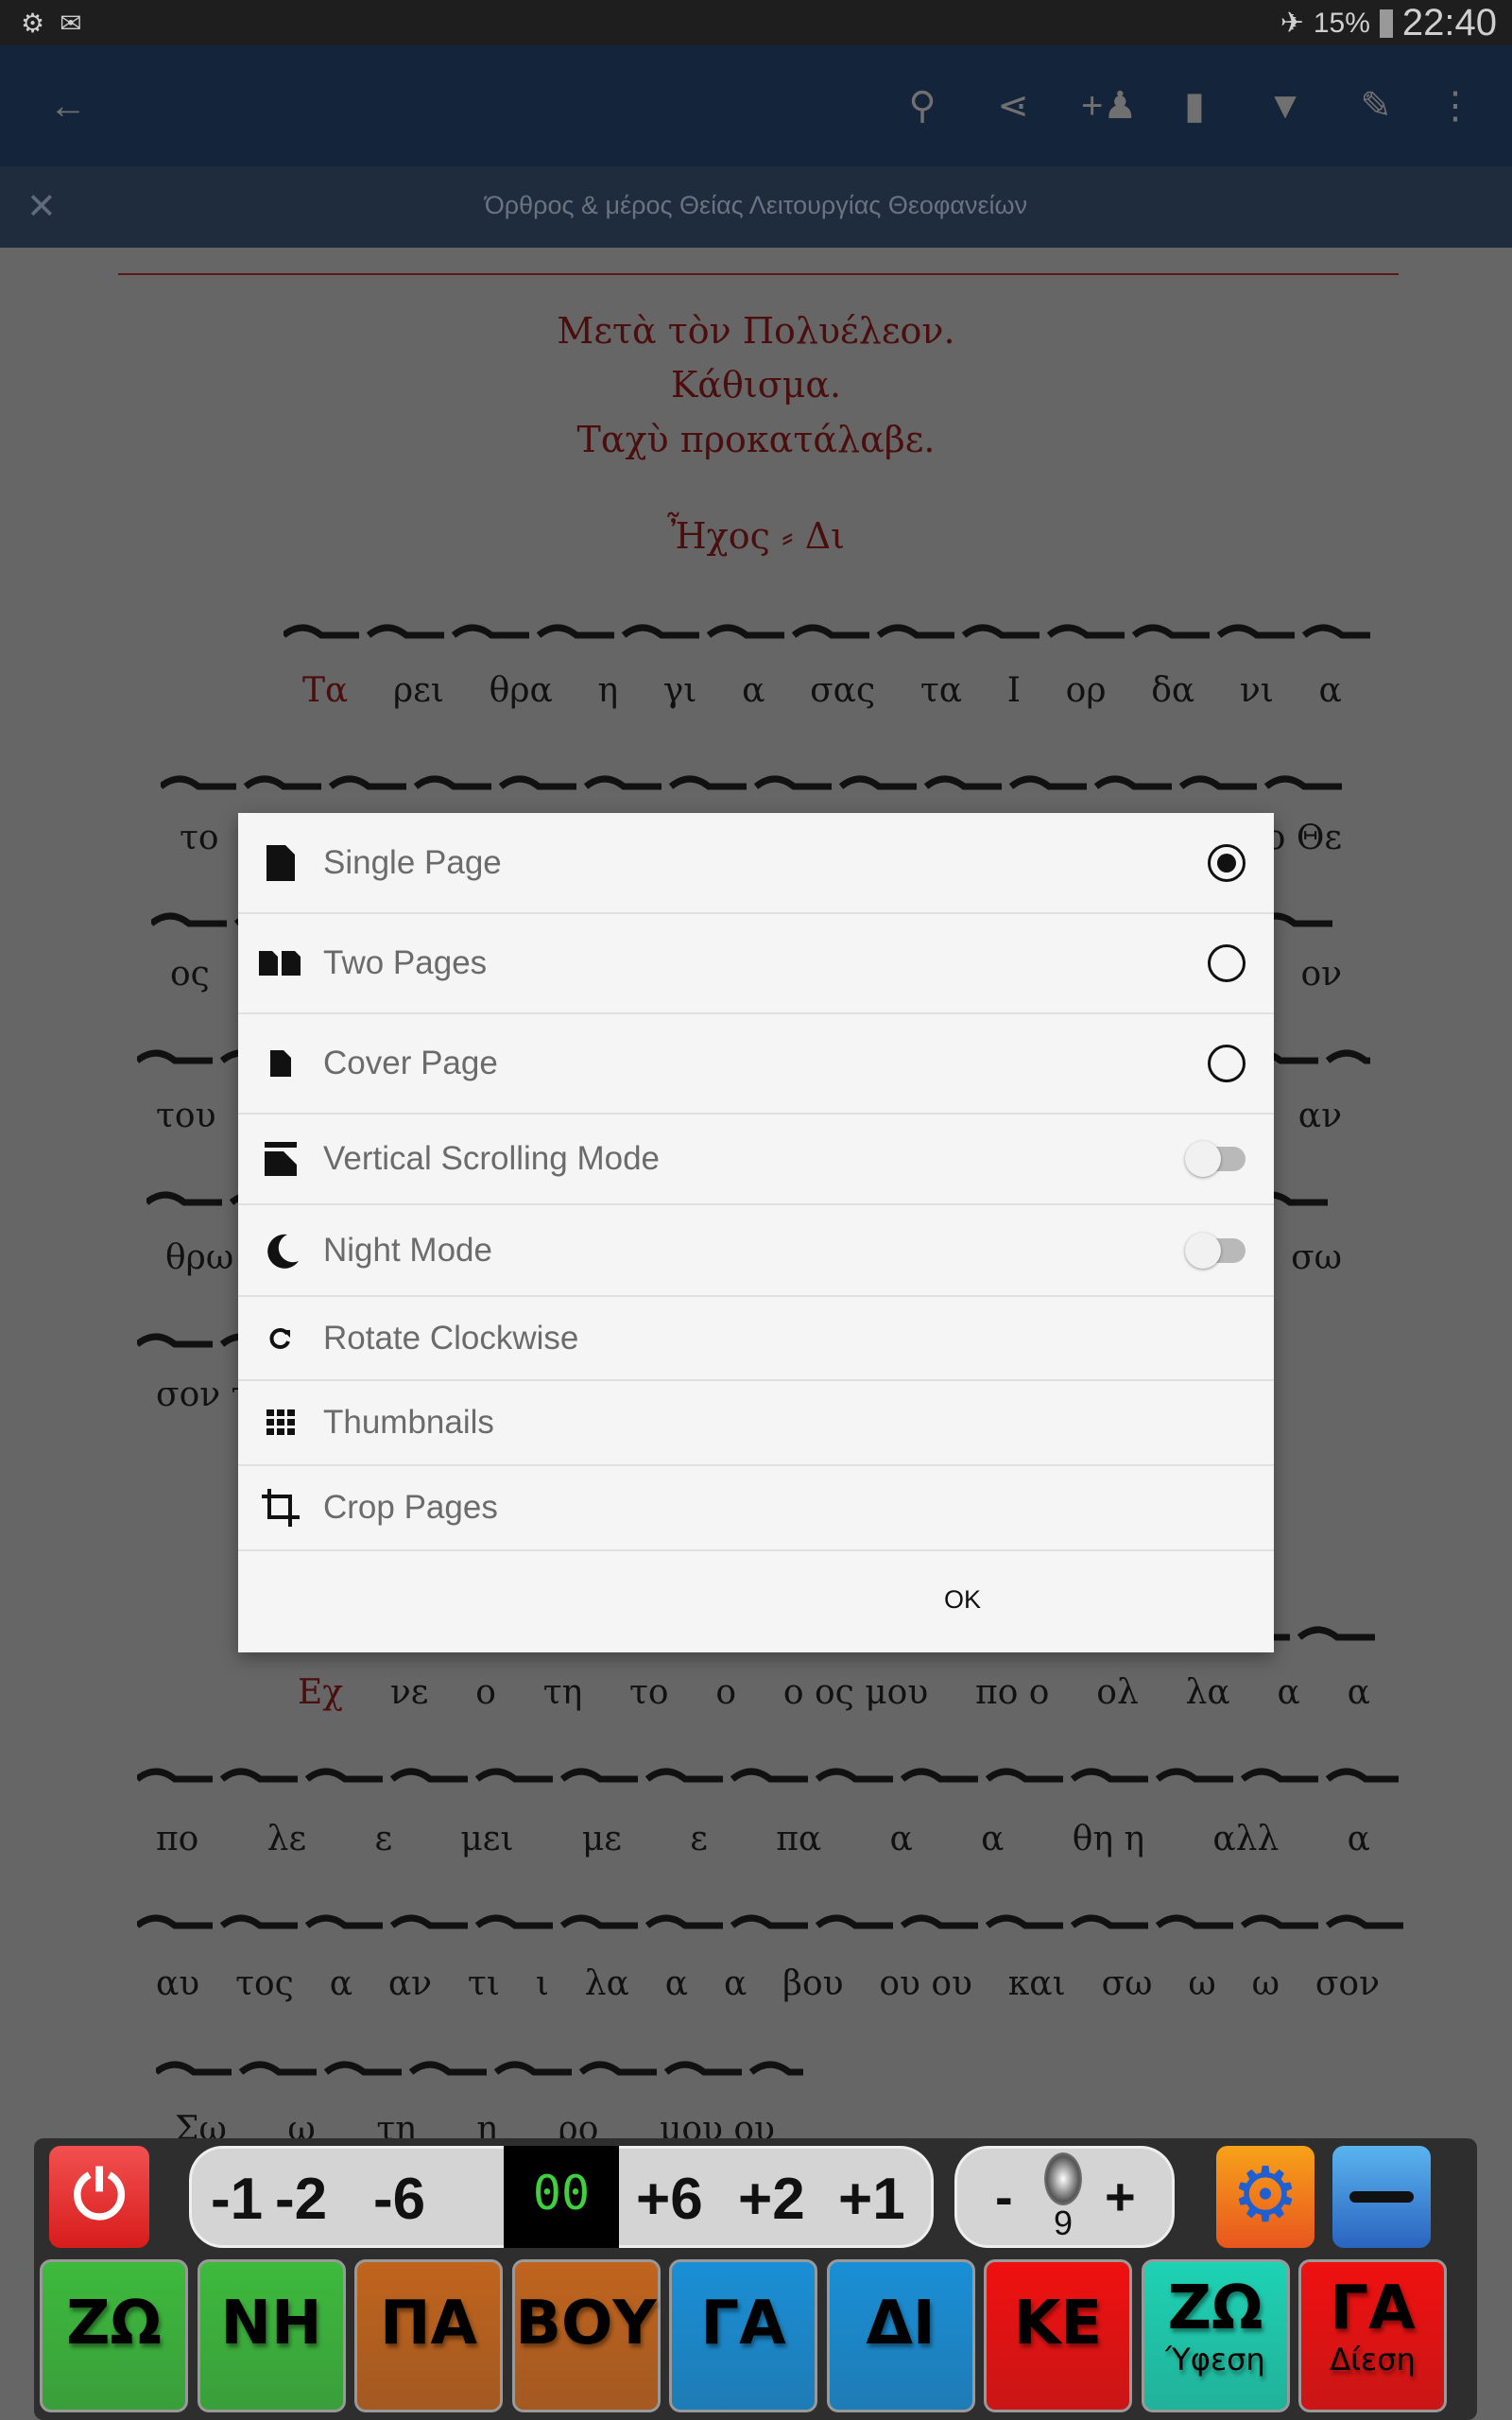 The width and height of the screenshot is (1512, 2420). What do you see at coordinates (383, 1839) in the screenshot?
I see `syllable: ε` at bounding box center [383, 1839].